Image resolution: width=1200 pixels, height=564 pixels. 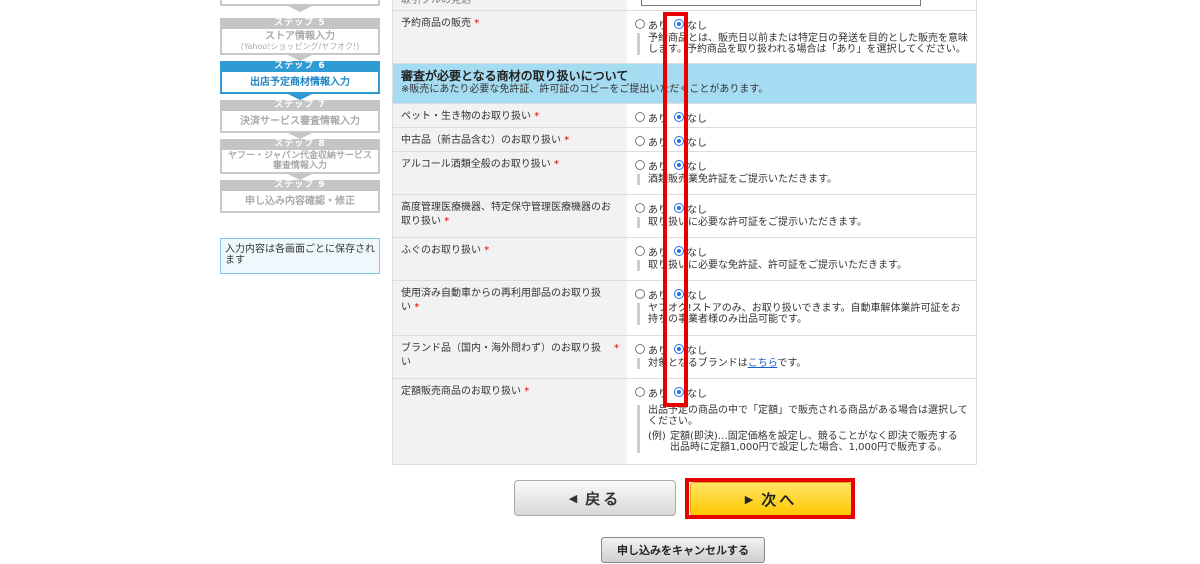 I want to click on back-button-label: 戻る, so click(x=603, y=498).